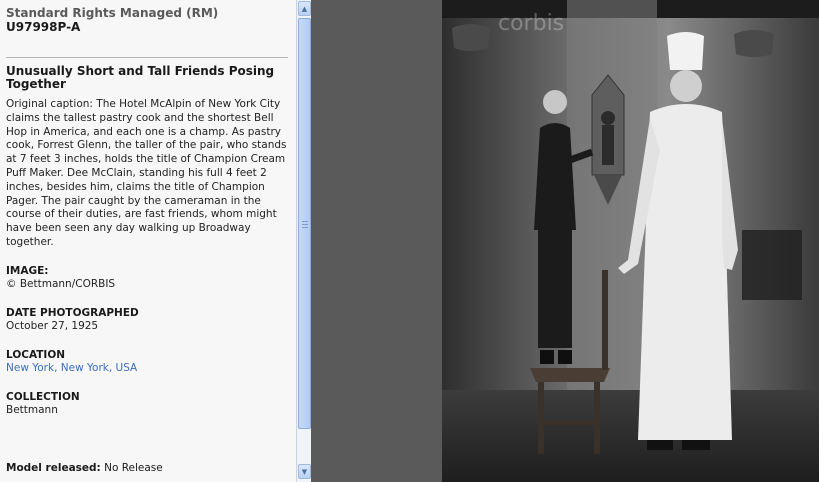 The image size is (819, 482). What do you see at coordinates (531, 23) in the screenshot?
I see `watermark-text: corbis` at bounding box center [531, 23].